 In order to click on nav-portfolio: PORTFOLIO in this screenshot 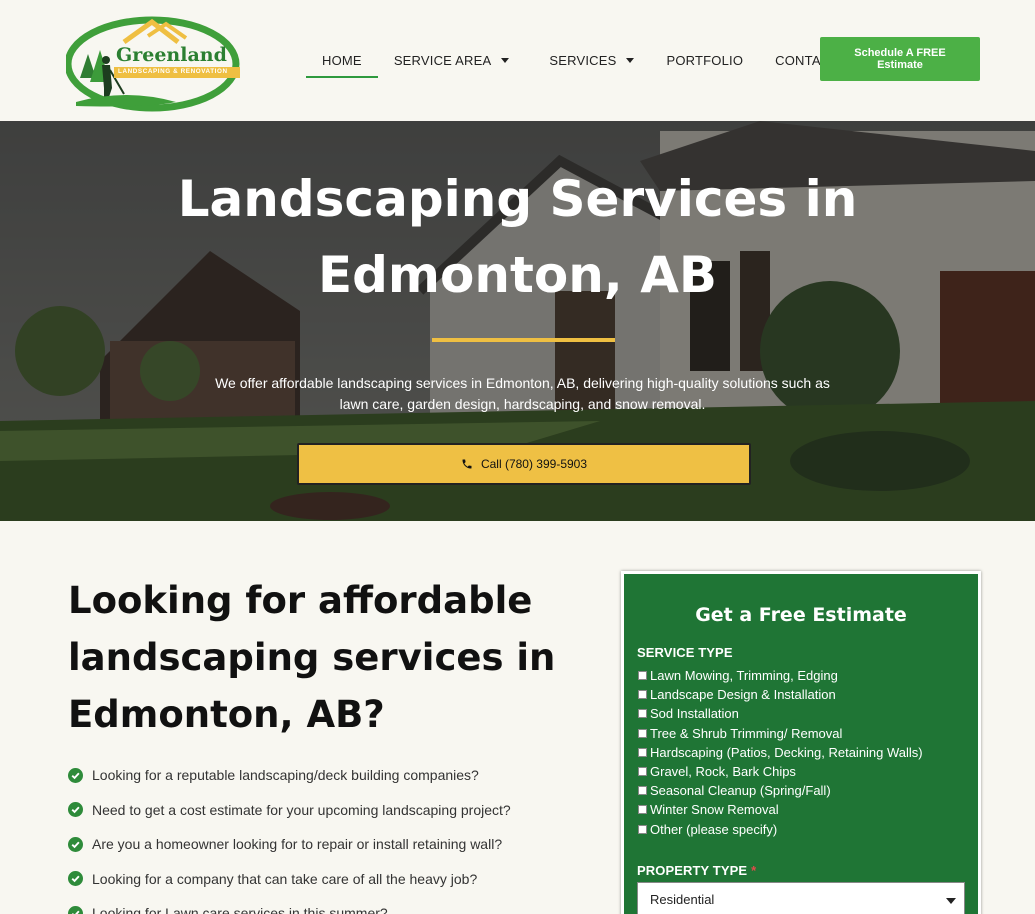, I will do `click(704, 60)`.